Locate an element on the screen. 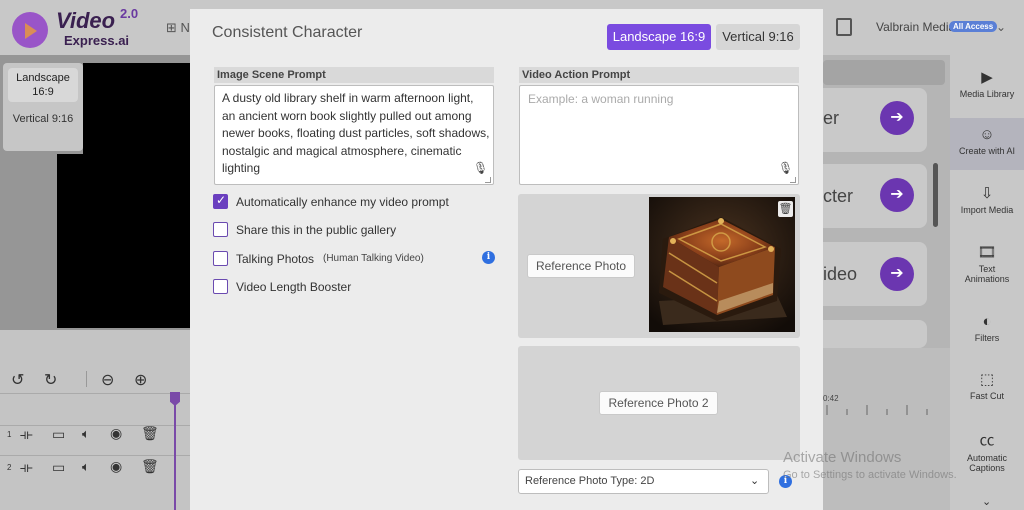  modal-title: Consistent Character is located at coordinates (287, 32).